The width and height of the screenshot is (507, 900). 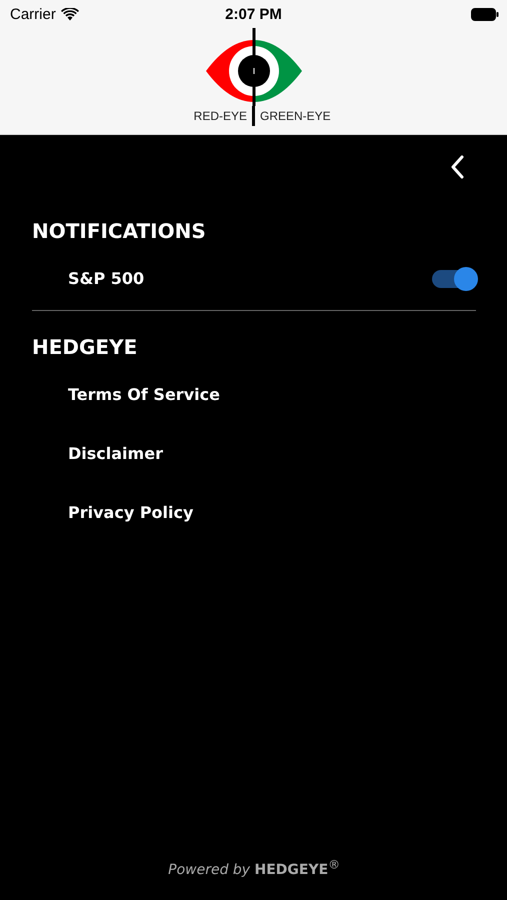 I want to click on clock-label: 2:07 PM, so click(x=253, y=14).